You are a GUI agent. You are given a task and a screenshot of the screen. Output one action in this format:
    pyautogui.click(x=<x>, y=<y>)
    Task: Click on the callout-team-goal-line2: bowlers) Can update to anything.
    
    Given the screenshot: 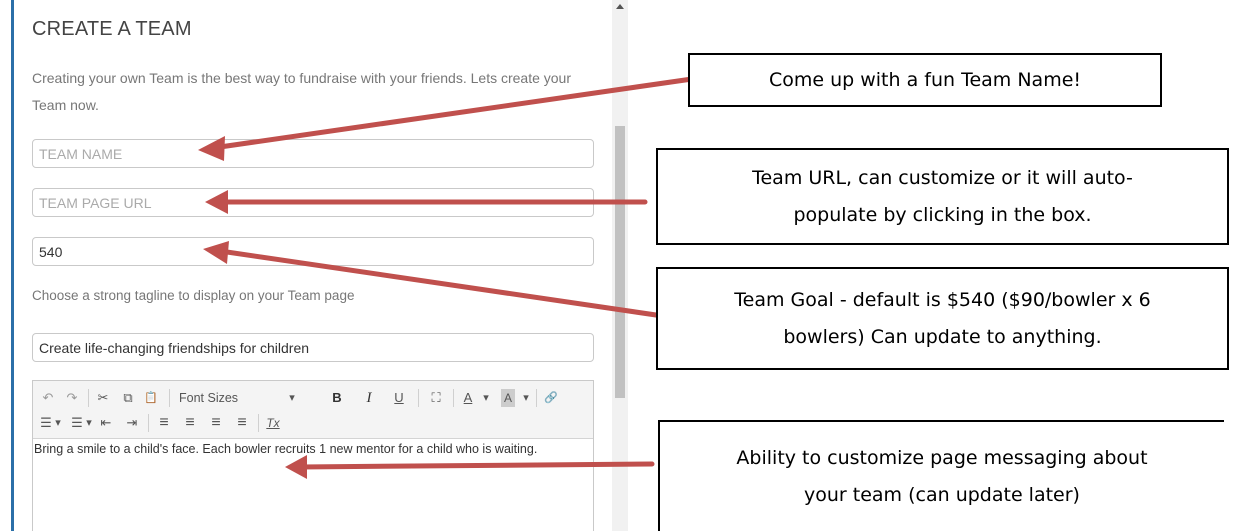 What is the action you would take?
    pyautogui.click(x=942, y=336)
    